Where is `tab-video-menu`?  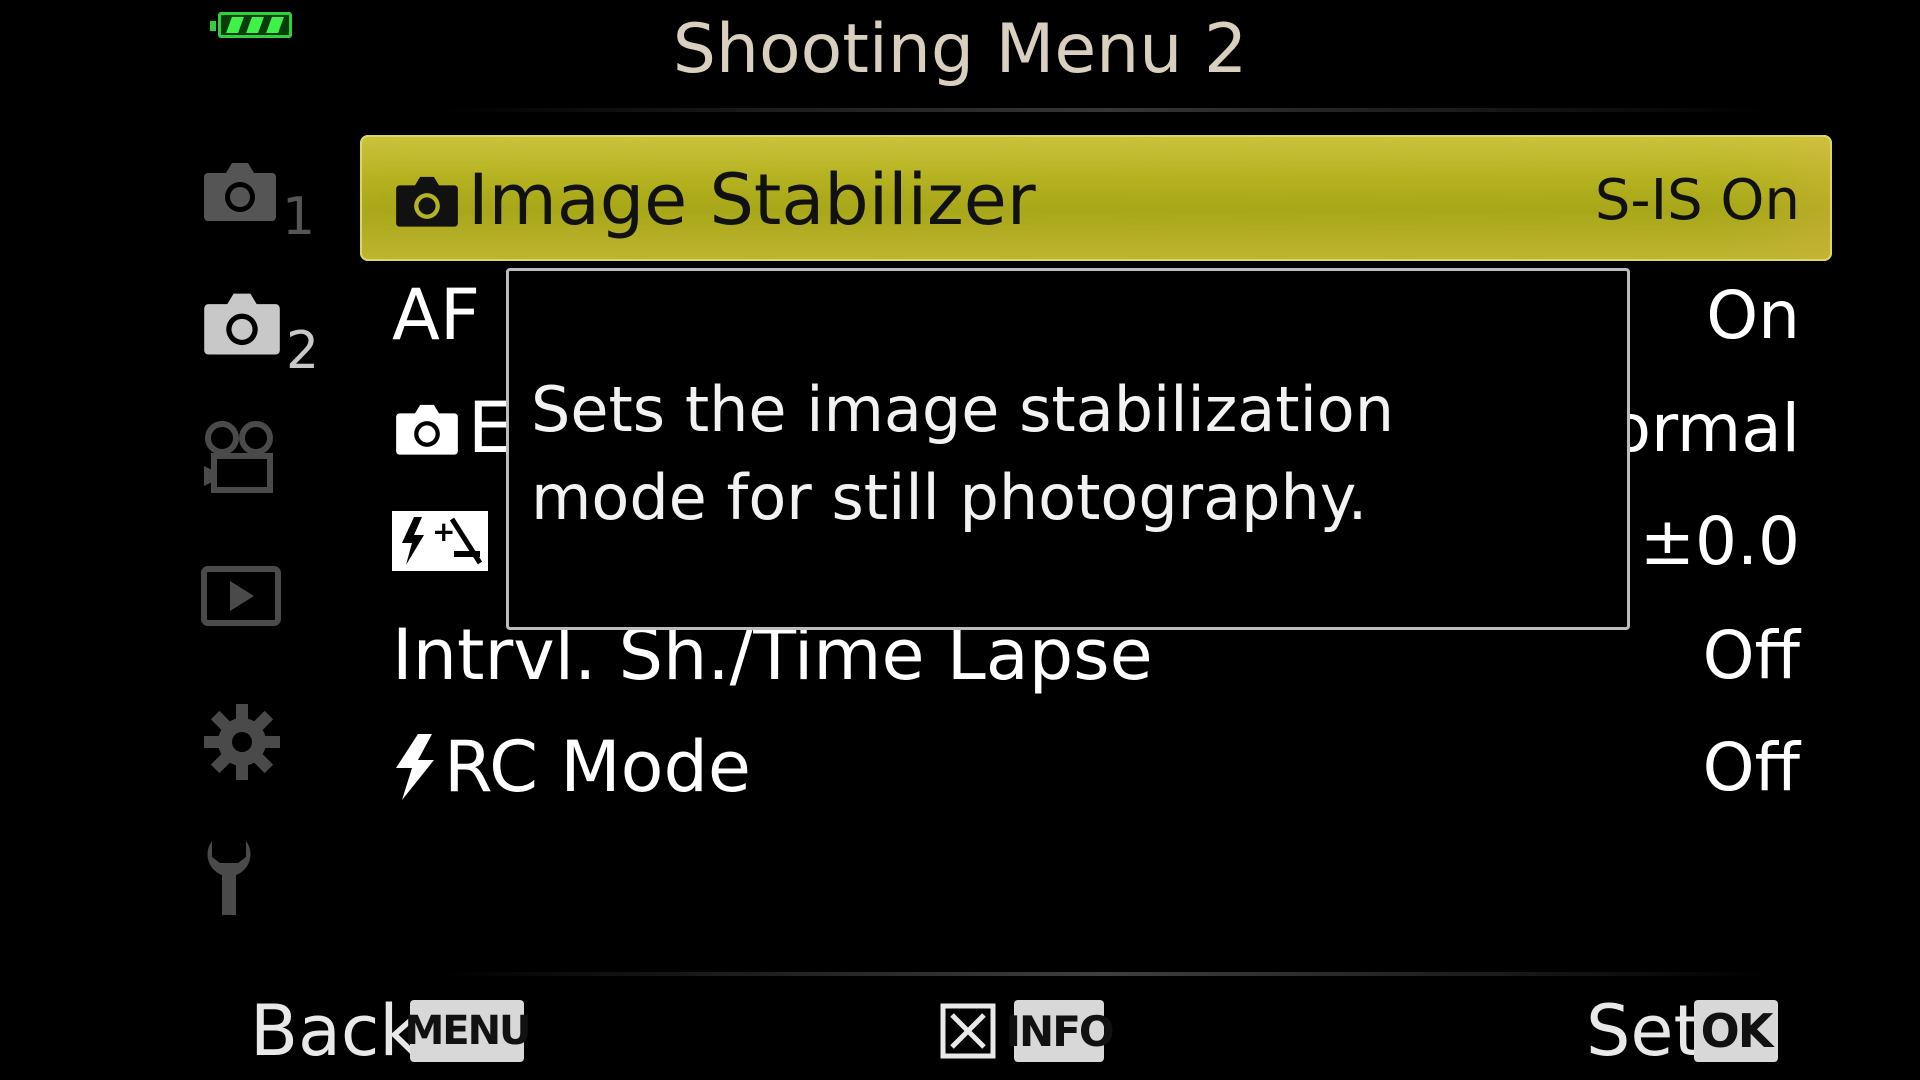 tab-video-menu is located at coordinates (265, 470).